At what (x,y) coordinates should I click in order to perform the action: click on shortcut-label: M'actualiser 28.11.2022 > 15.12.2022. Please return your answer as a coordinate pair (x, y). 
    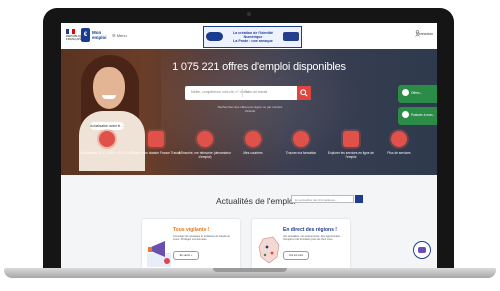
    Looking at the image, I should click on (107, 153).